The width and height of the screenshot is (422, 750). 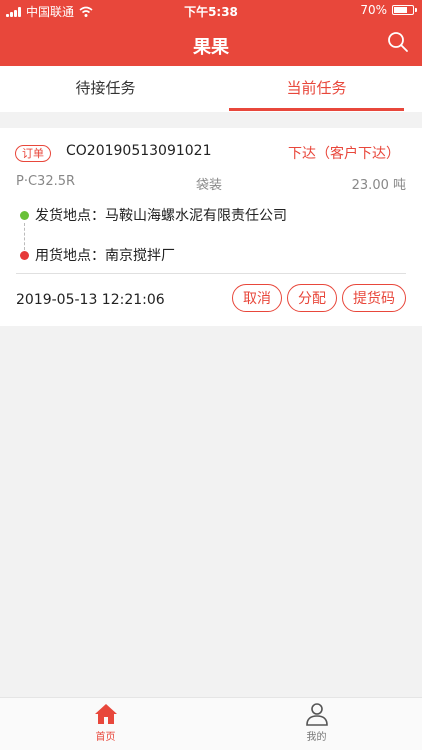 What do you see at coordinates (161, 216) in the screenshot?
I see `origin-text: 发货地点：马鞍山海螺水泥有限责任公司` at bounding box center [161, 216].